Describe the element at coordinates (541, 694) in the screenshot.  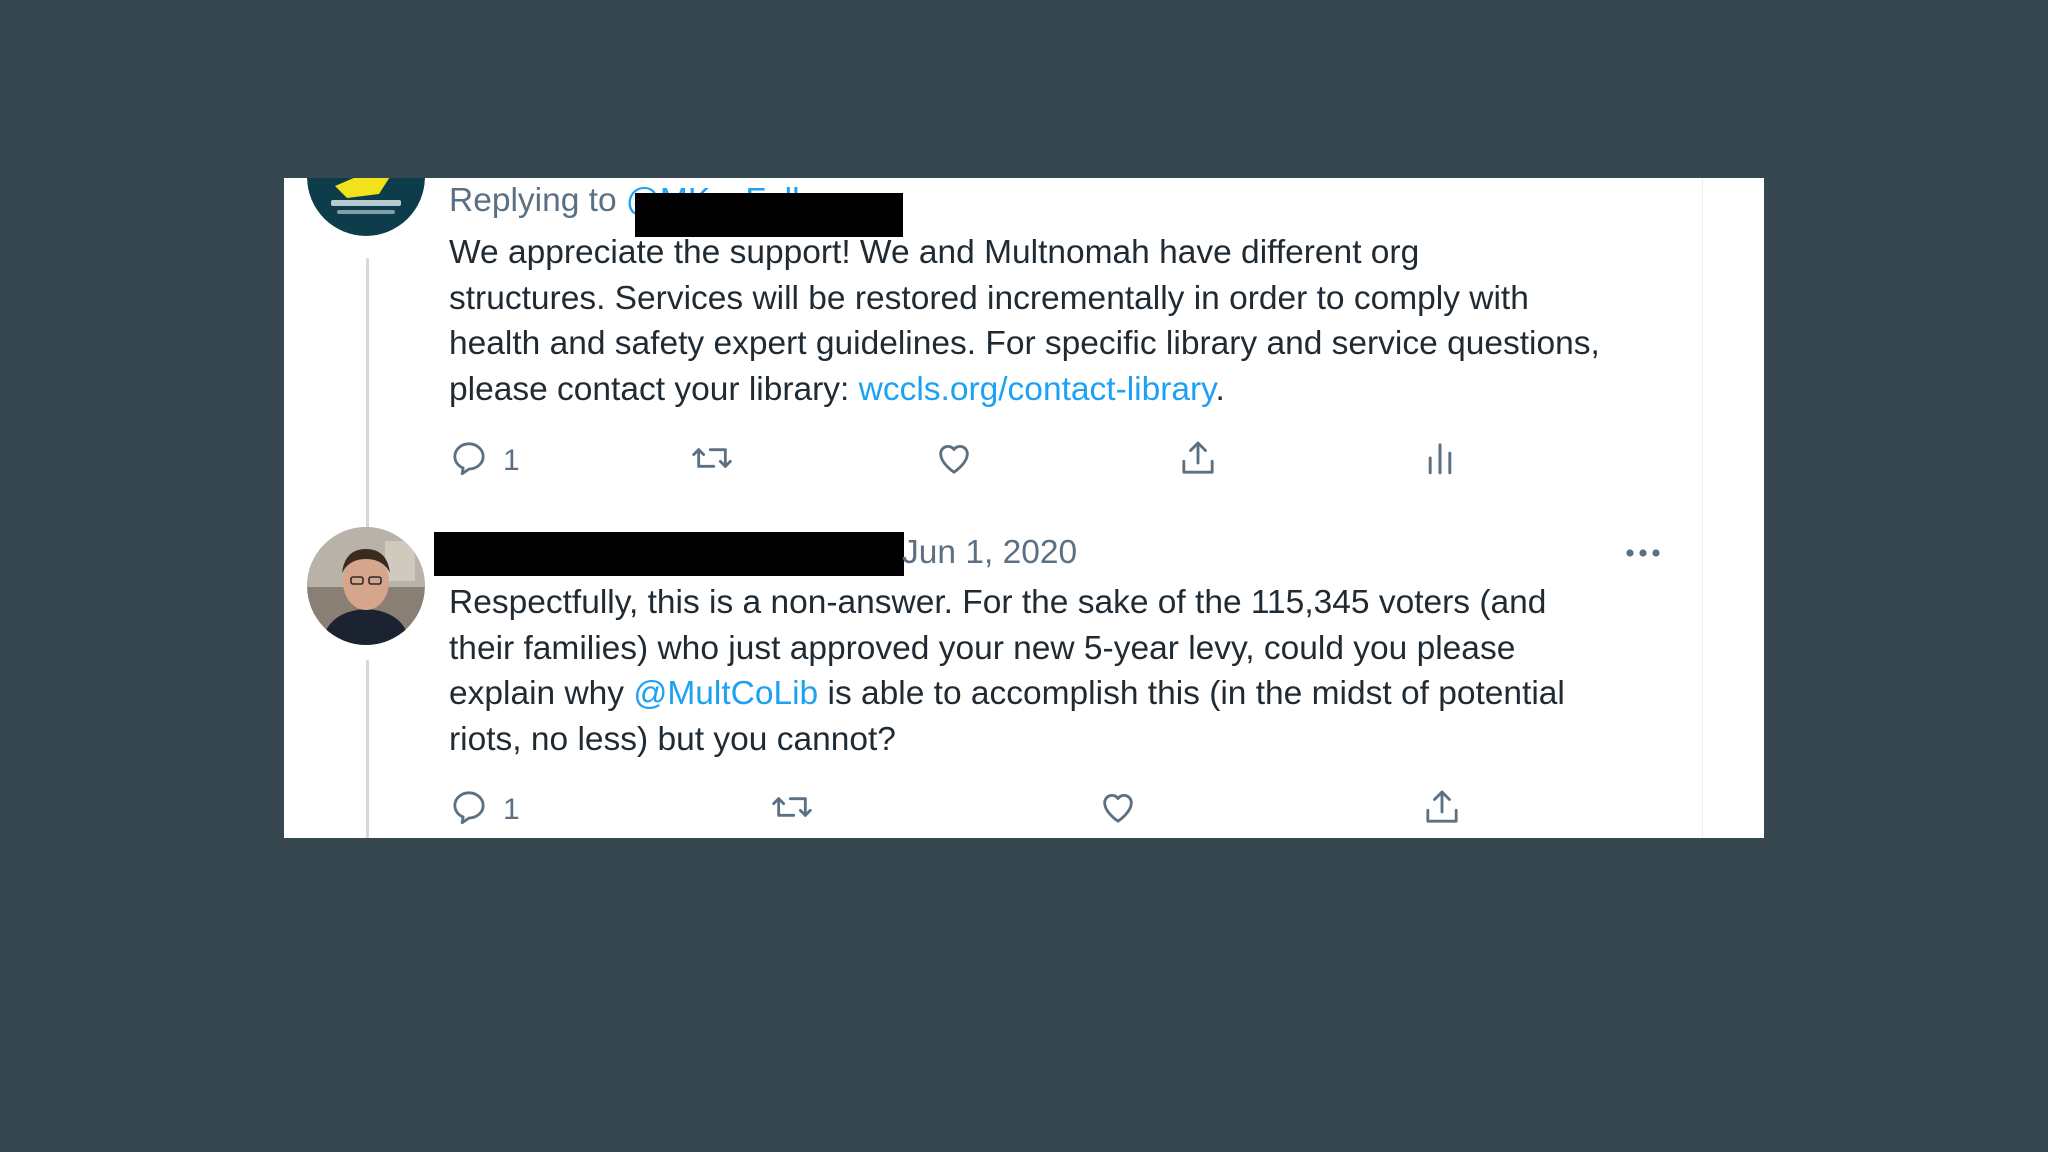
I see `tweet2-line-text: explain why` at that location.